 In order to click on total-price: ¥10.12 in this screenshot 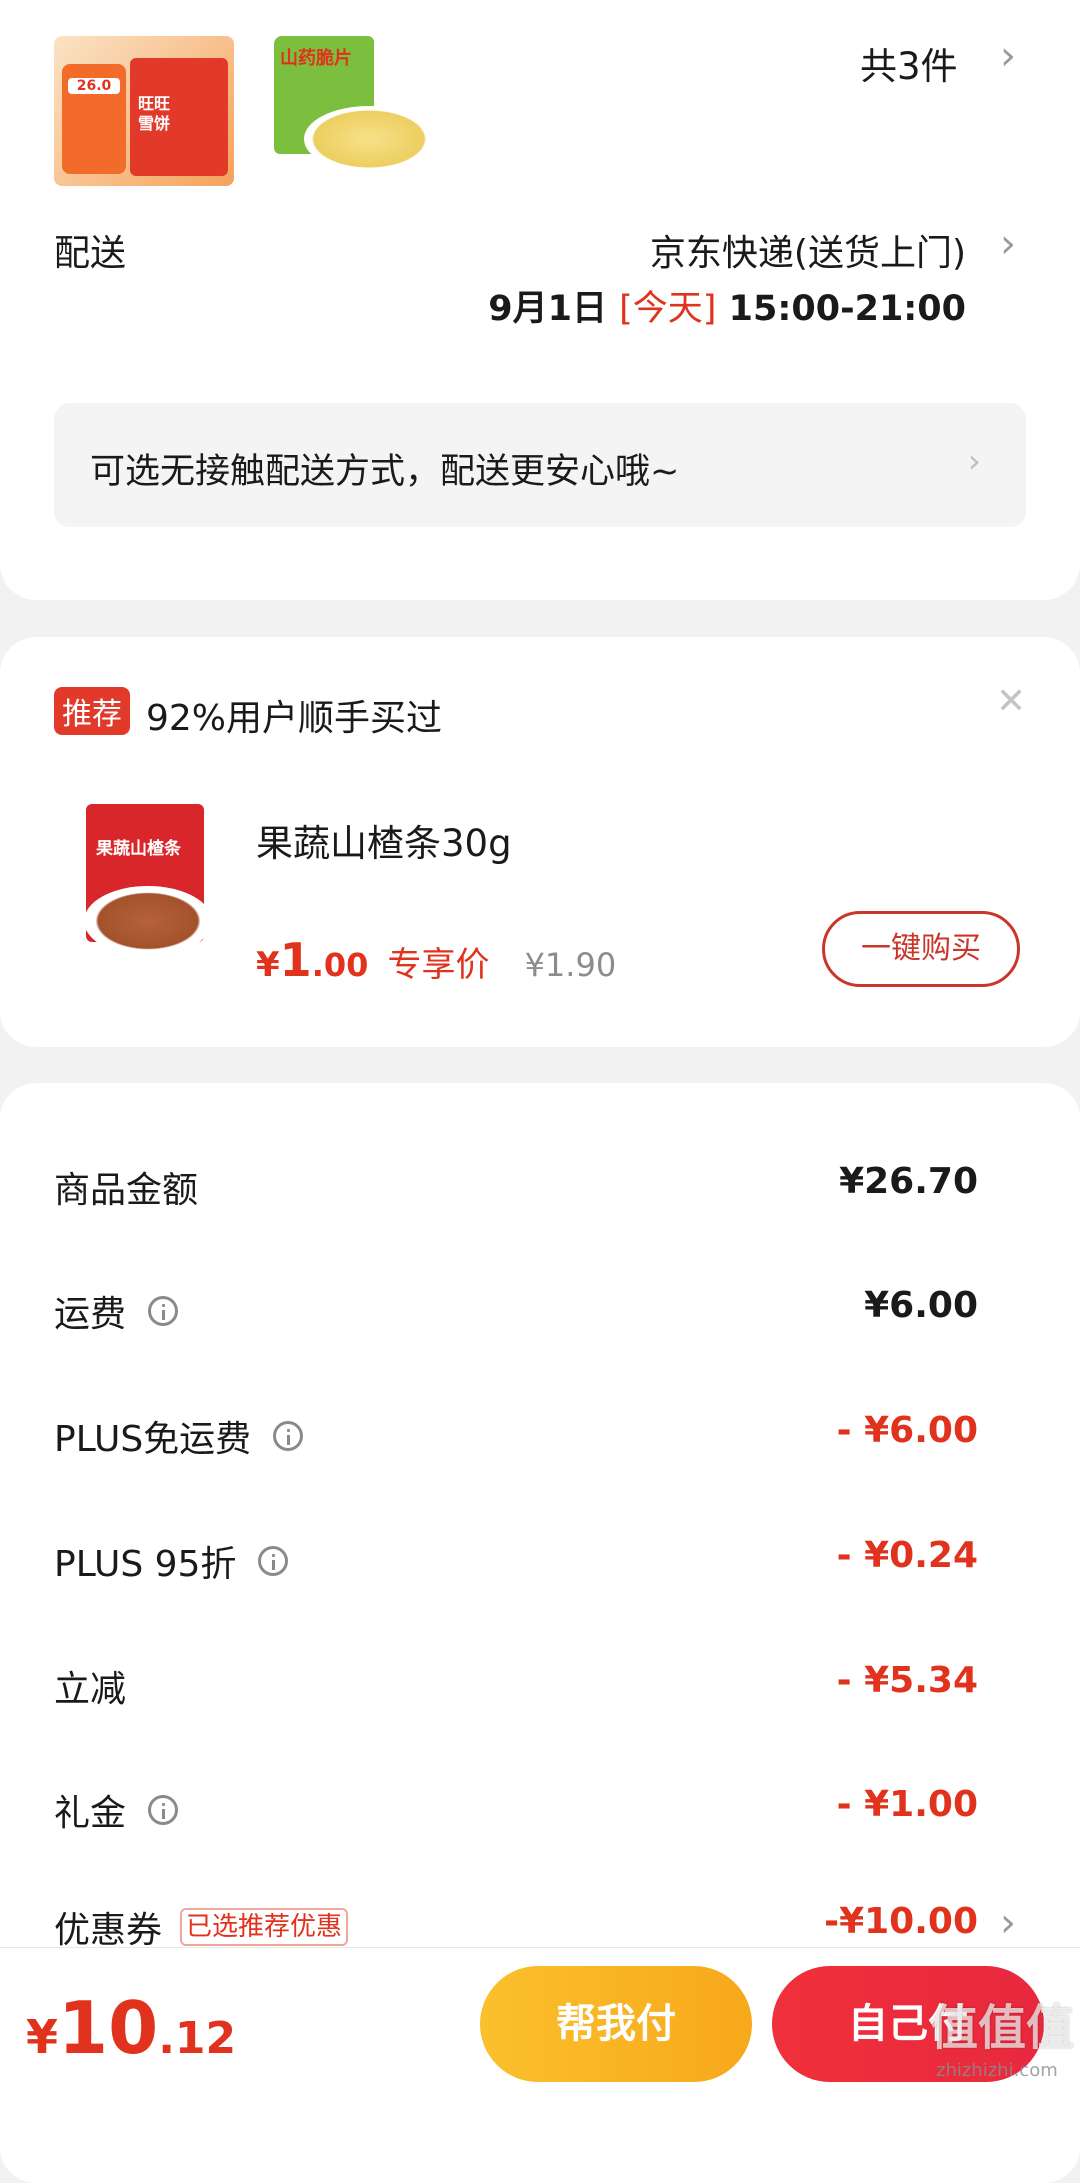, I will do `click(131, 2028)`.